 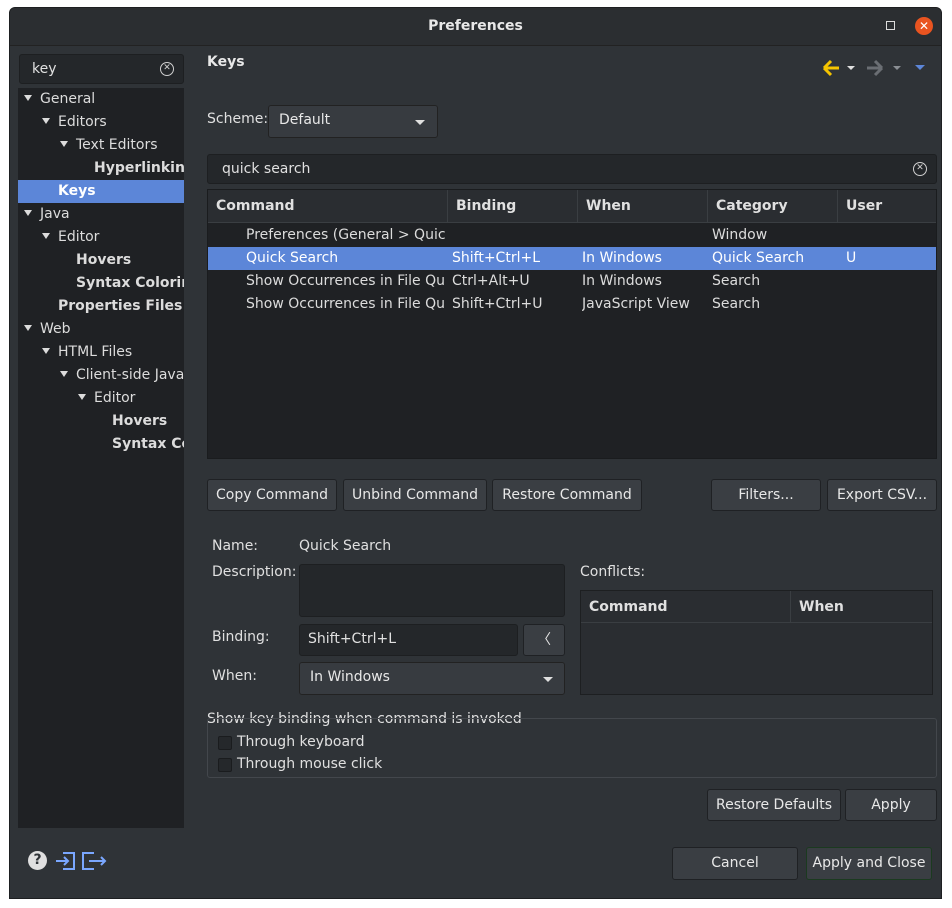 I want to click on title-bar: Preferences ✕, so click(x=475, y=27).